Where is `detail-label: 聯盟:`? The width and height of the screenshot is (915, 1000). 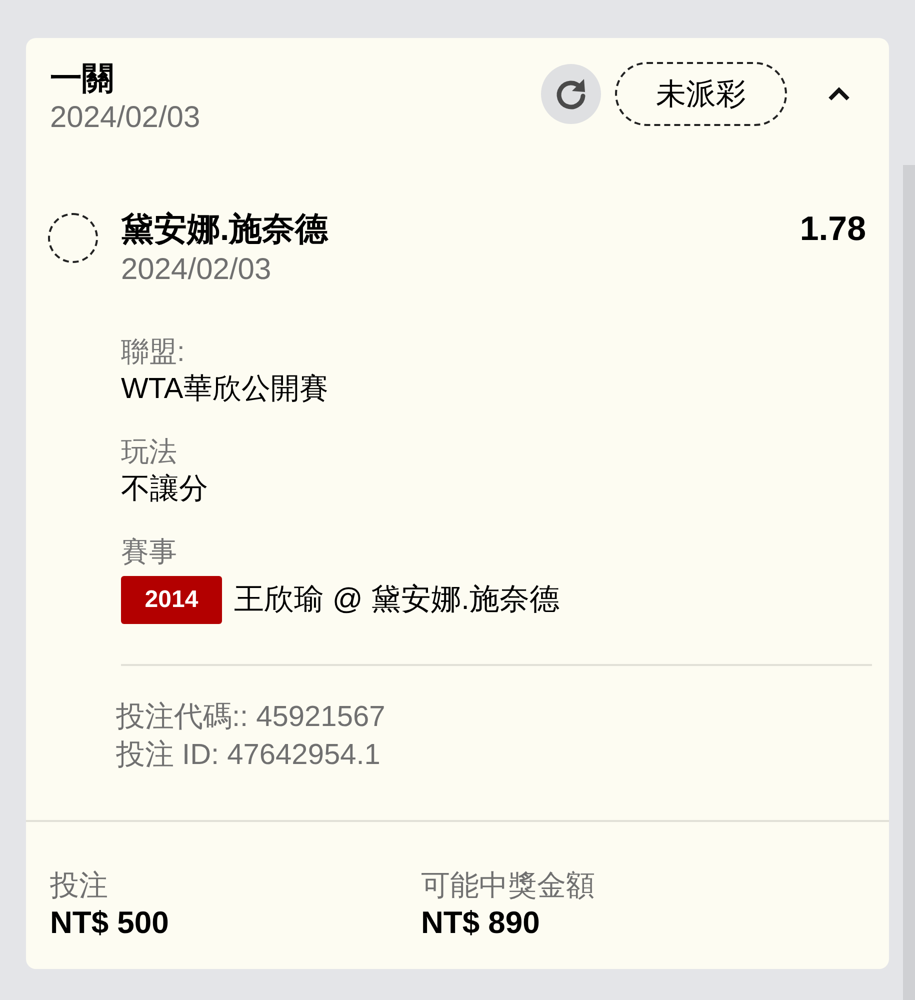 detail-label: 聯盟: is located at coordinates (153, 352).